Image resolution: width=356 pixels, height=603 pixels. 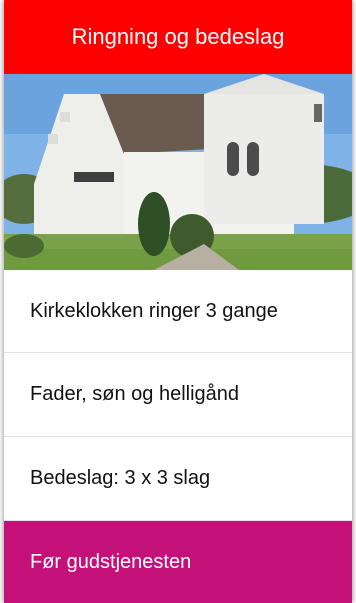 I want to click on list-item: Kirkeklokken ringer 3 gange, so click(x=178, y=311).